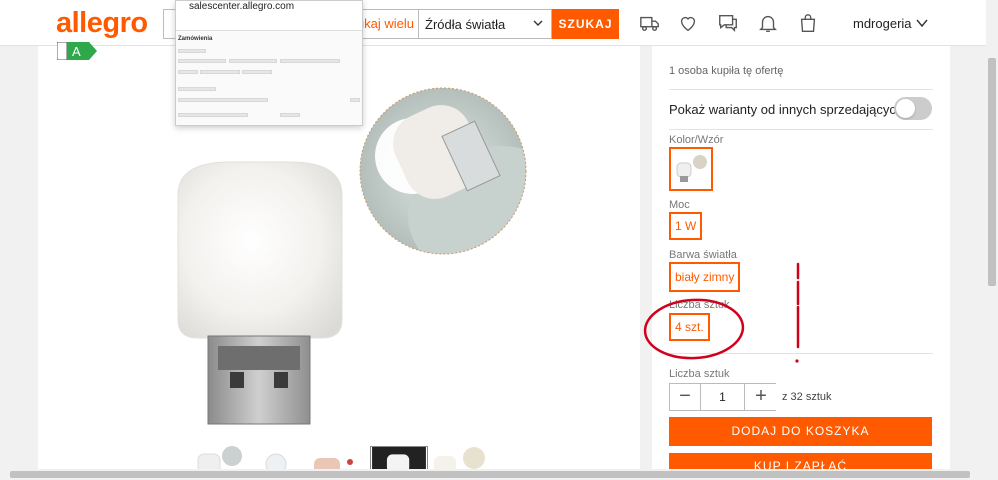 This screenshot has height=480, width=998. Describe the element at coordinates (269, 77) in the screenshot. I see `popup-thumbnail: Zamówienia` at that location.